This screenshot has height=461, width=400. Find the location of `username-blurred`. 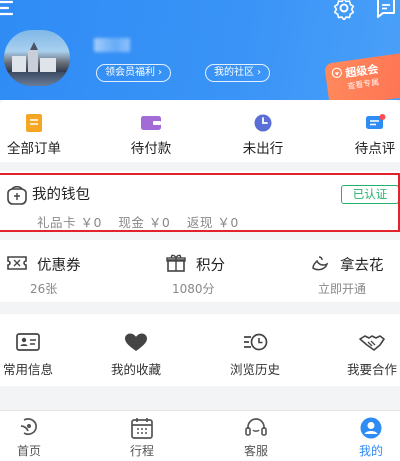

username-blurred is located at coordinates (112, 45).